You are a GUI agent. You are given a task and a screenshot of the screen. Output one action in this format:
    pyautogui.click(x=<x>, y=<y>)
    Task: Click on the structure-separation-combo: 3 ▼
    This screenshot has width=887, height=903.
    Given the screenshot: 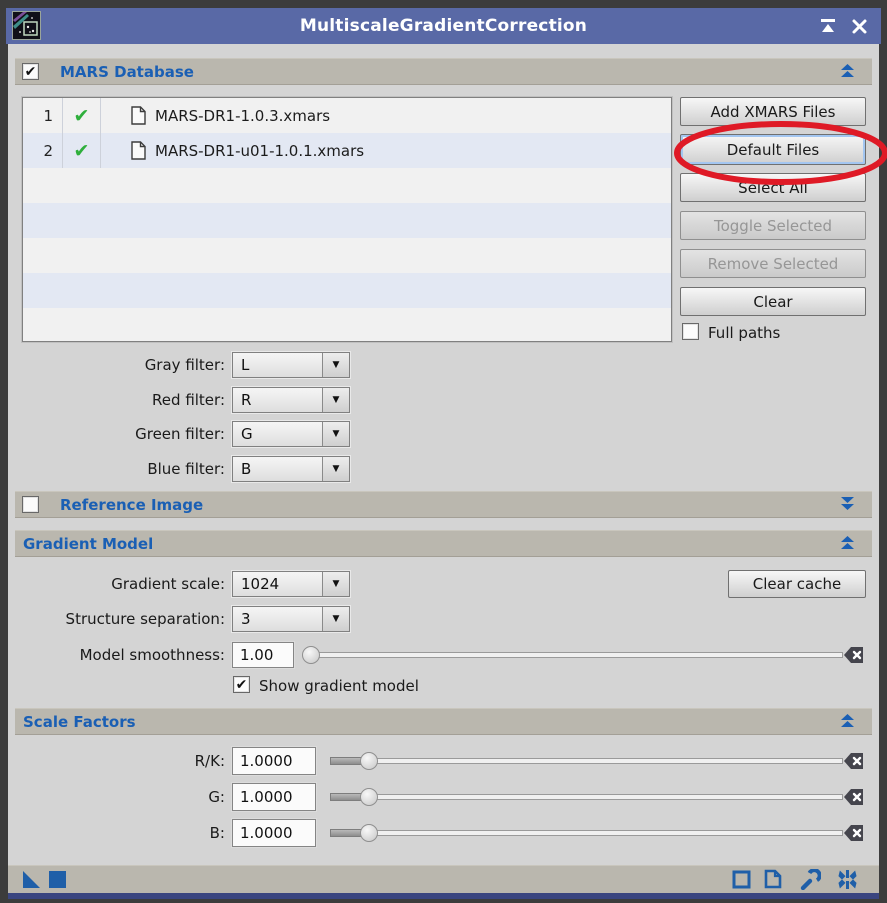 What is the action you would take?
    pyautogui.click(x=291, y=619)
    